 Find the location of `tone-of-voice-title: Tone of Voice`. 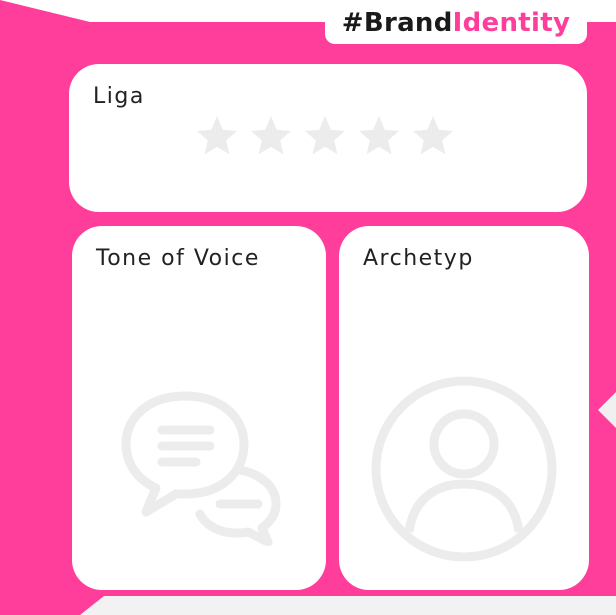

tone-of-voice-title: Tone of Voice is located at coordinates (178, 258).